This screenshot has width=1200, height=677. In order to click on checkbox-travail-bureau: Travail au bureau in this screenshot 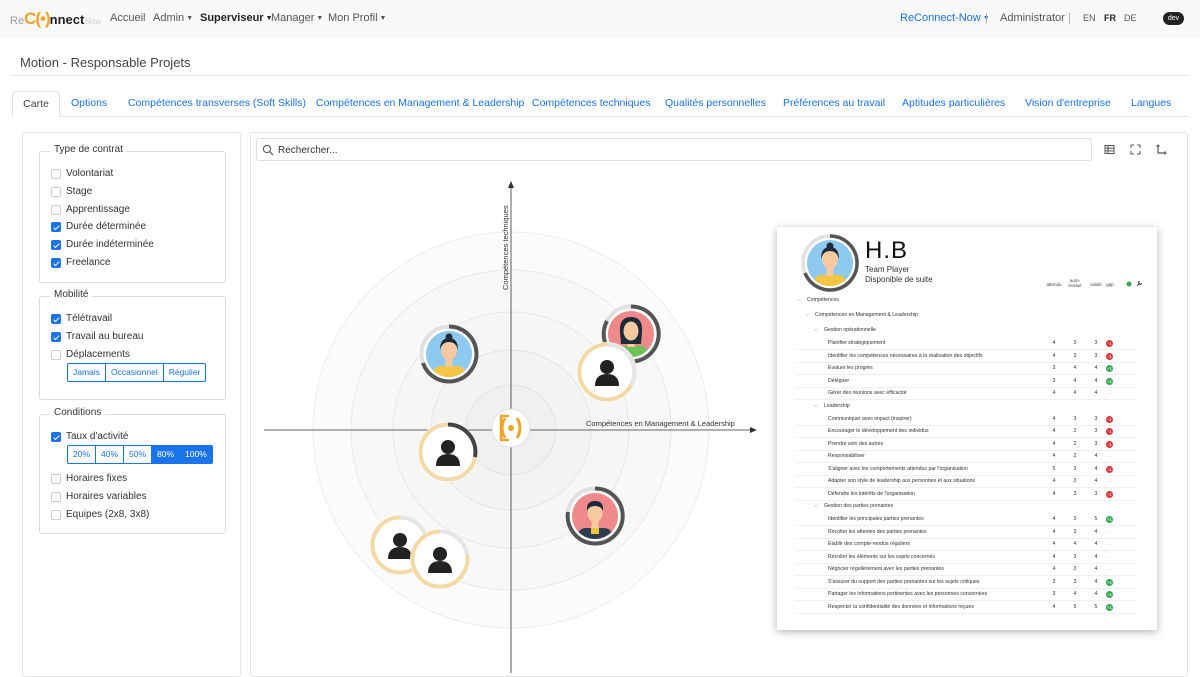, I will do `click(97, 336)`.